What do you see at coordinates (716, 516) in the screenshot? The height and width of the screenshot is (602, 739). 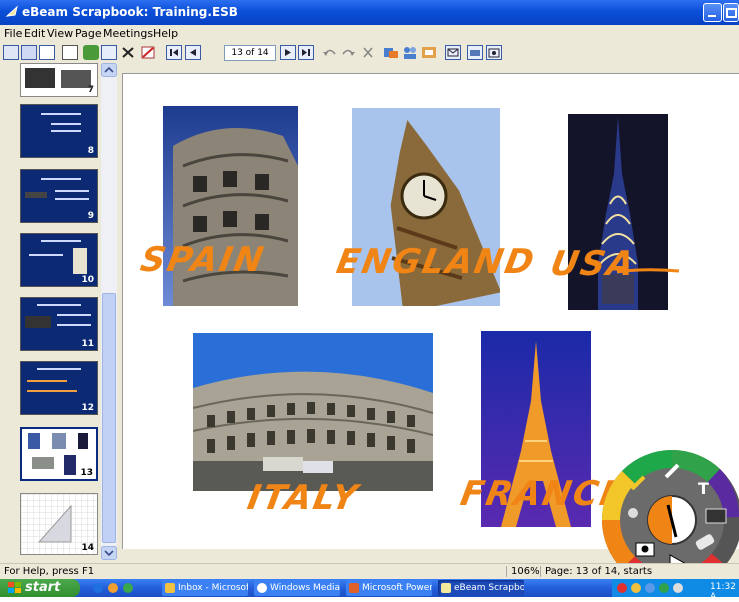 I see `keyboard-icon` at bounding box center [716, 516].